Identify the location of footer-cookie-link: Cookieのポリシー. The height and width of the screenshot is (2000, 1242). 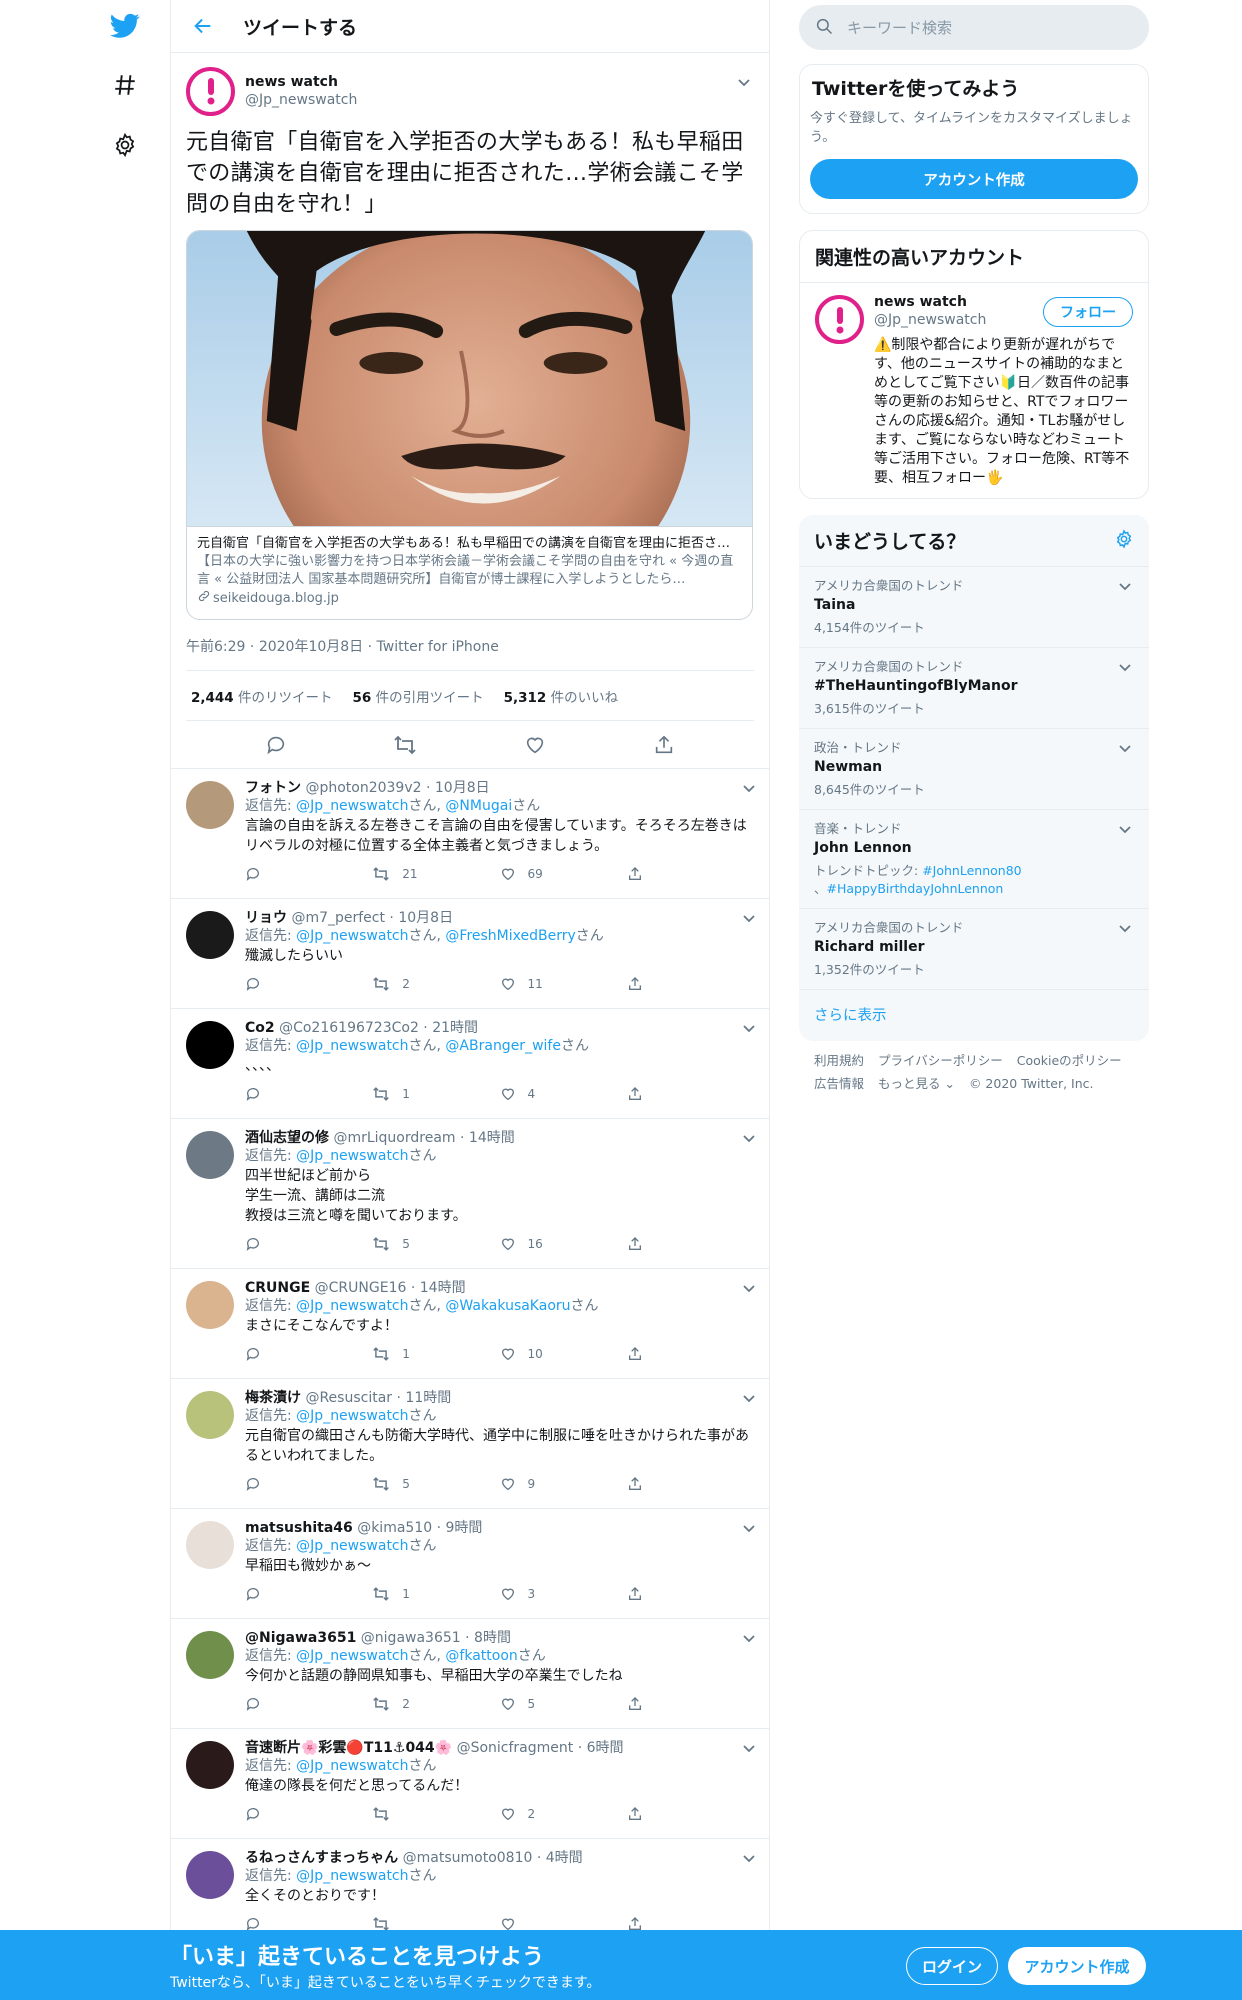
(1069, 1060).